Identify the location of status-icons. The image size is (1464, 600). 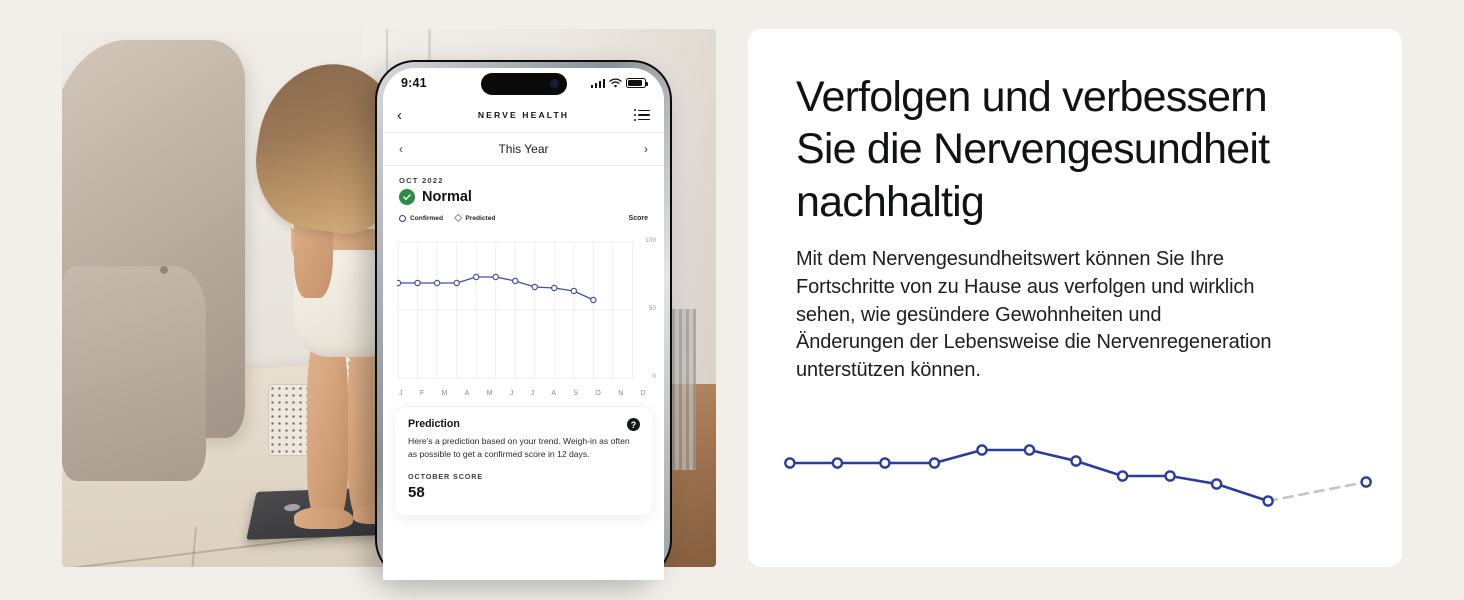
(619, 83).